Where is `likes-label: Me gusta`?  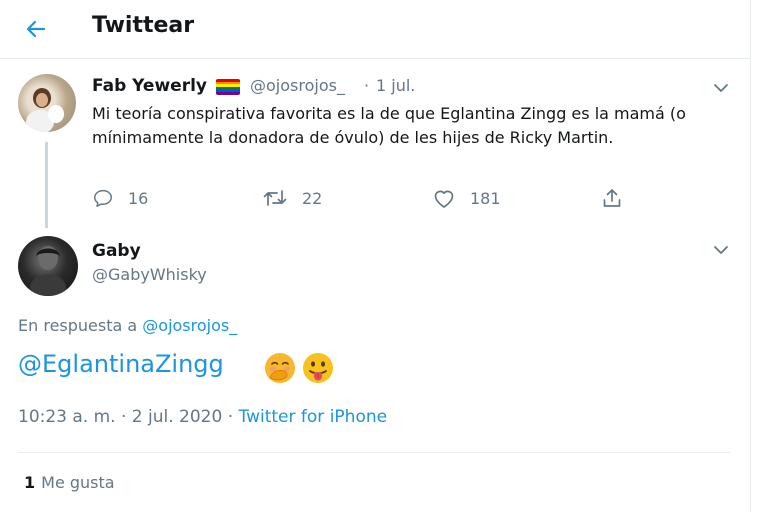
likes-label: Me gusta is located at coordinates (78, 482).